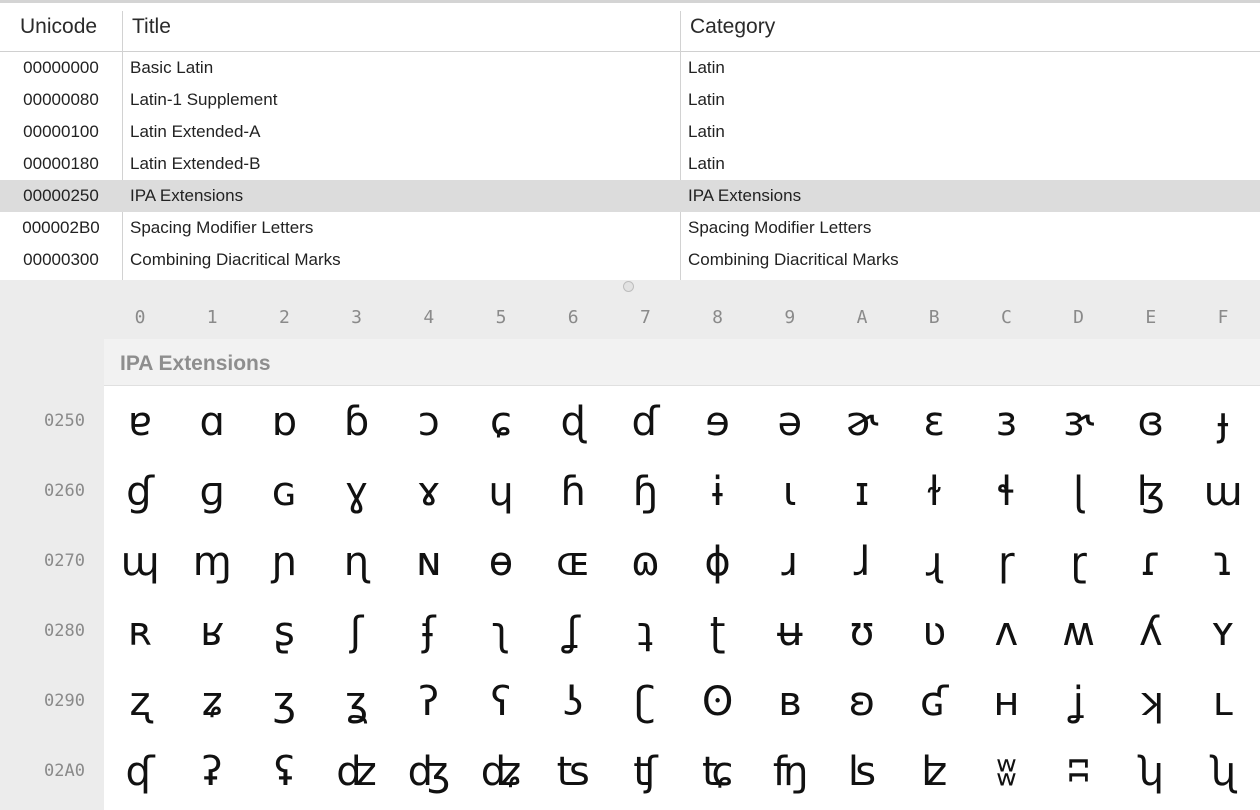 The image size is (1260, 810). I want to click on glyph-cell: ɑ, so click(212, 422).